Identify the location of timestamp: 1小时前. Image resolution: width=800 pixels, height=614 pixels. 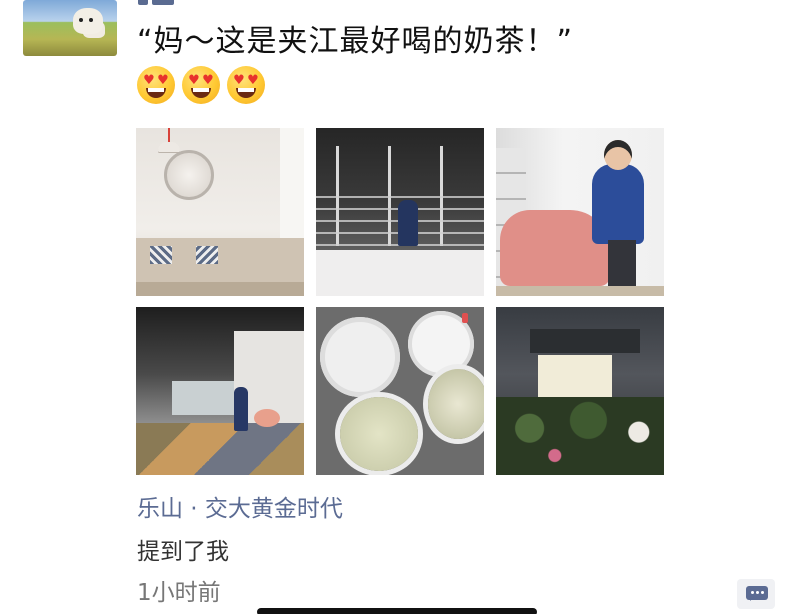
(179, 593).